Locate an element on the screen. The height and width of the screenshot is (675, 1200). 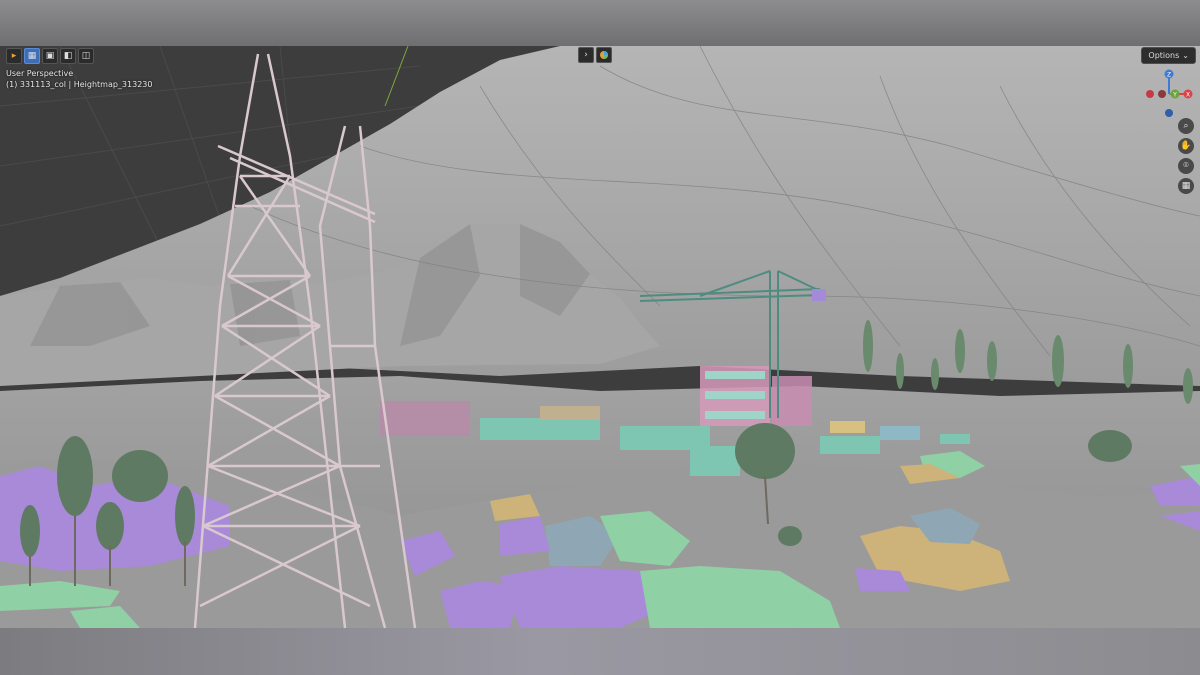
crane-counterweight is located at coordinates (819, 295).